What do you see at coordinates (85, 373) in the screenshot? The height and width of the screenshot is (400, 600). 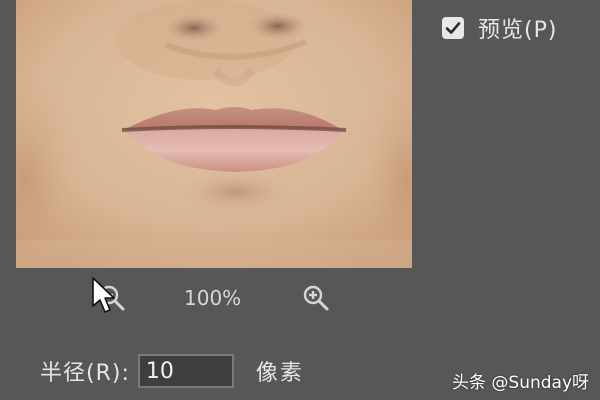 I see `radius-label: 半径(R):` at bounding box center [85, 373].